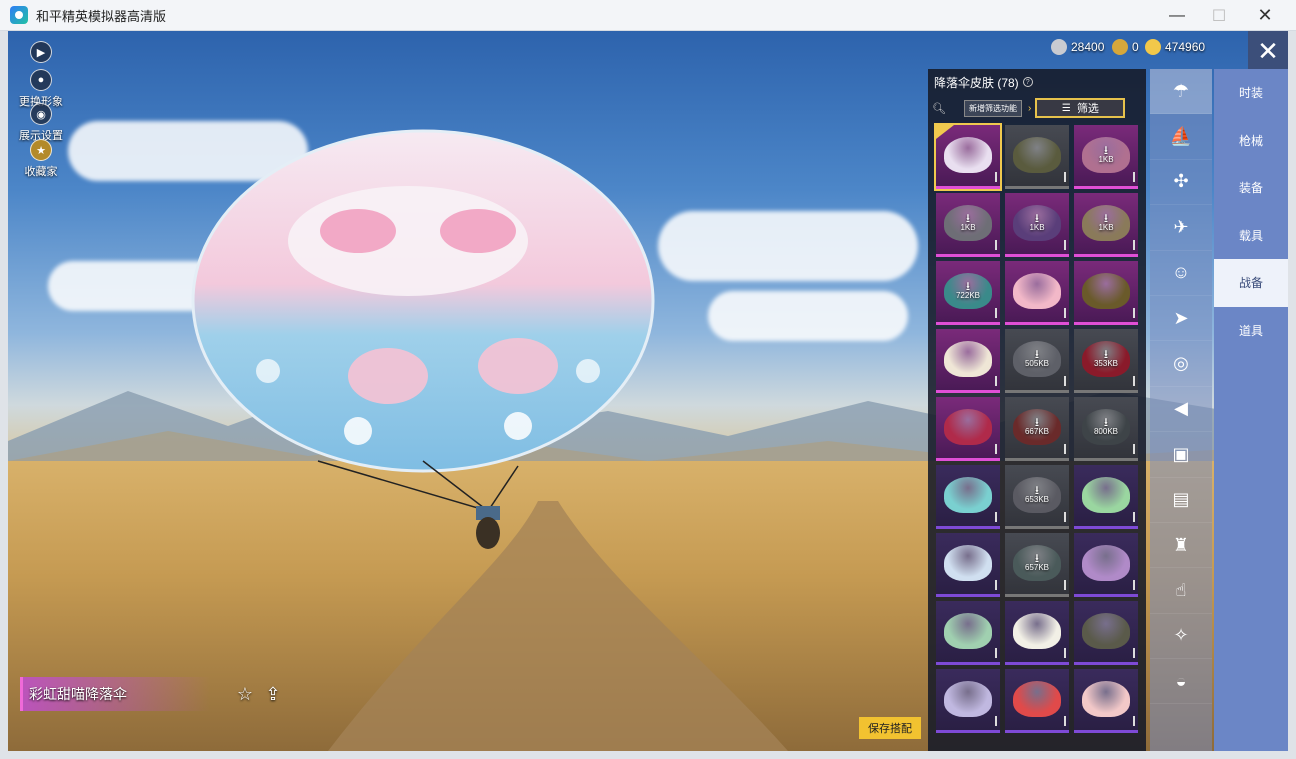 This screenshot has width=1296, height=759. What do you see at coordinates (1030, 108) in the screenshot?
I see `chevron-right-icon: ›` at bounding box center [1030, 108].